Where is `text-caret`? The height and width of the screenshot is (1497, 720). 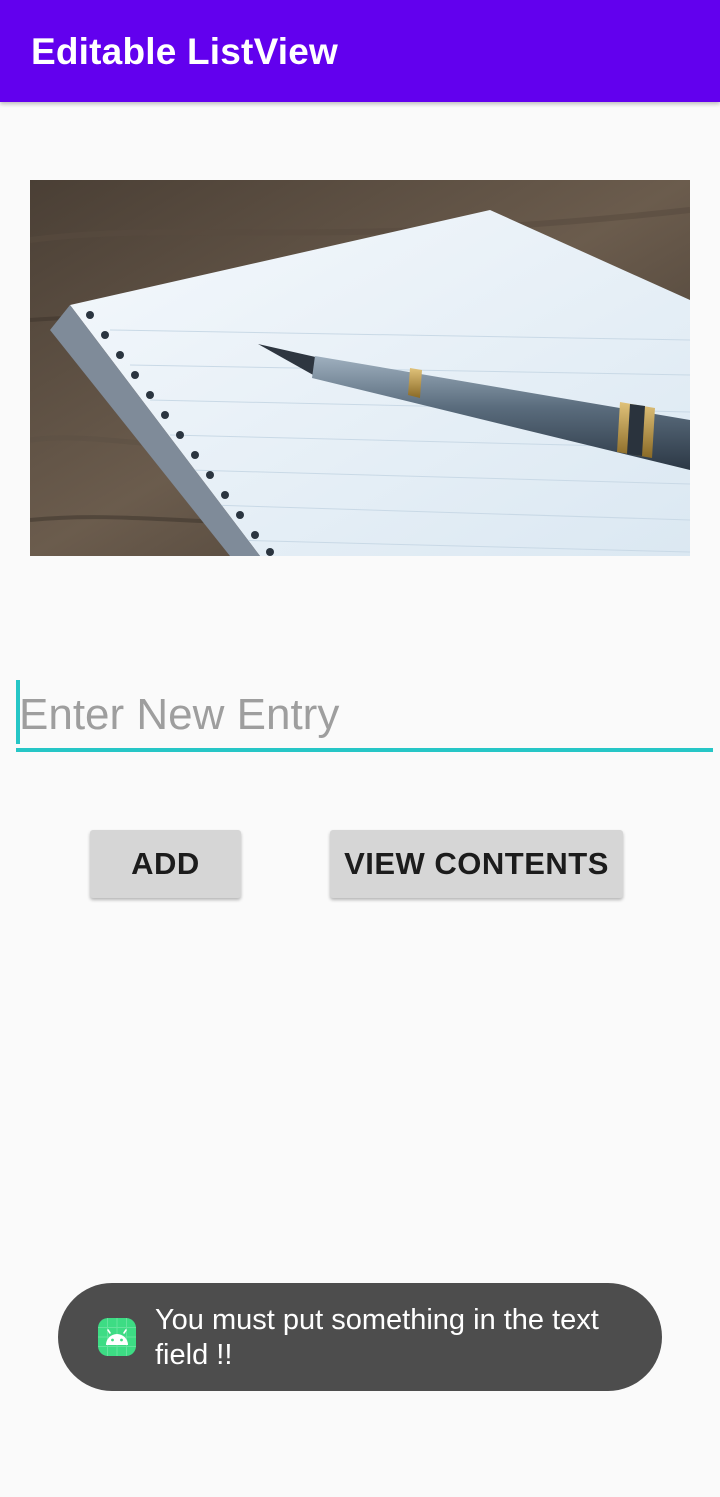
text-caret is located at coordinates (18, 712).